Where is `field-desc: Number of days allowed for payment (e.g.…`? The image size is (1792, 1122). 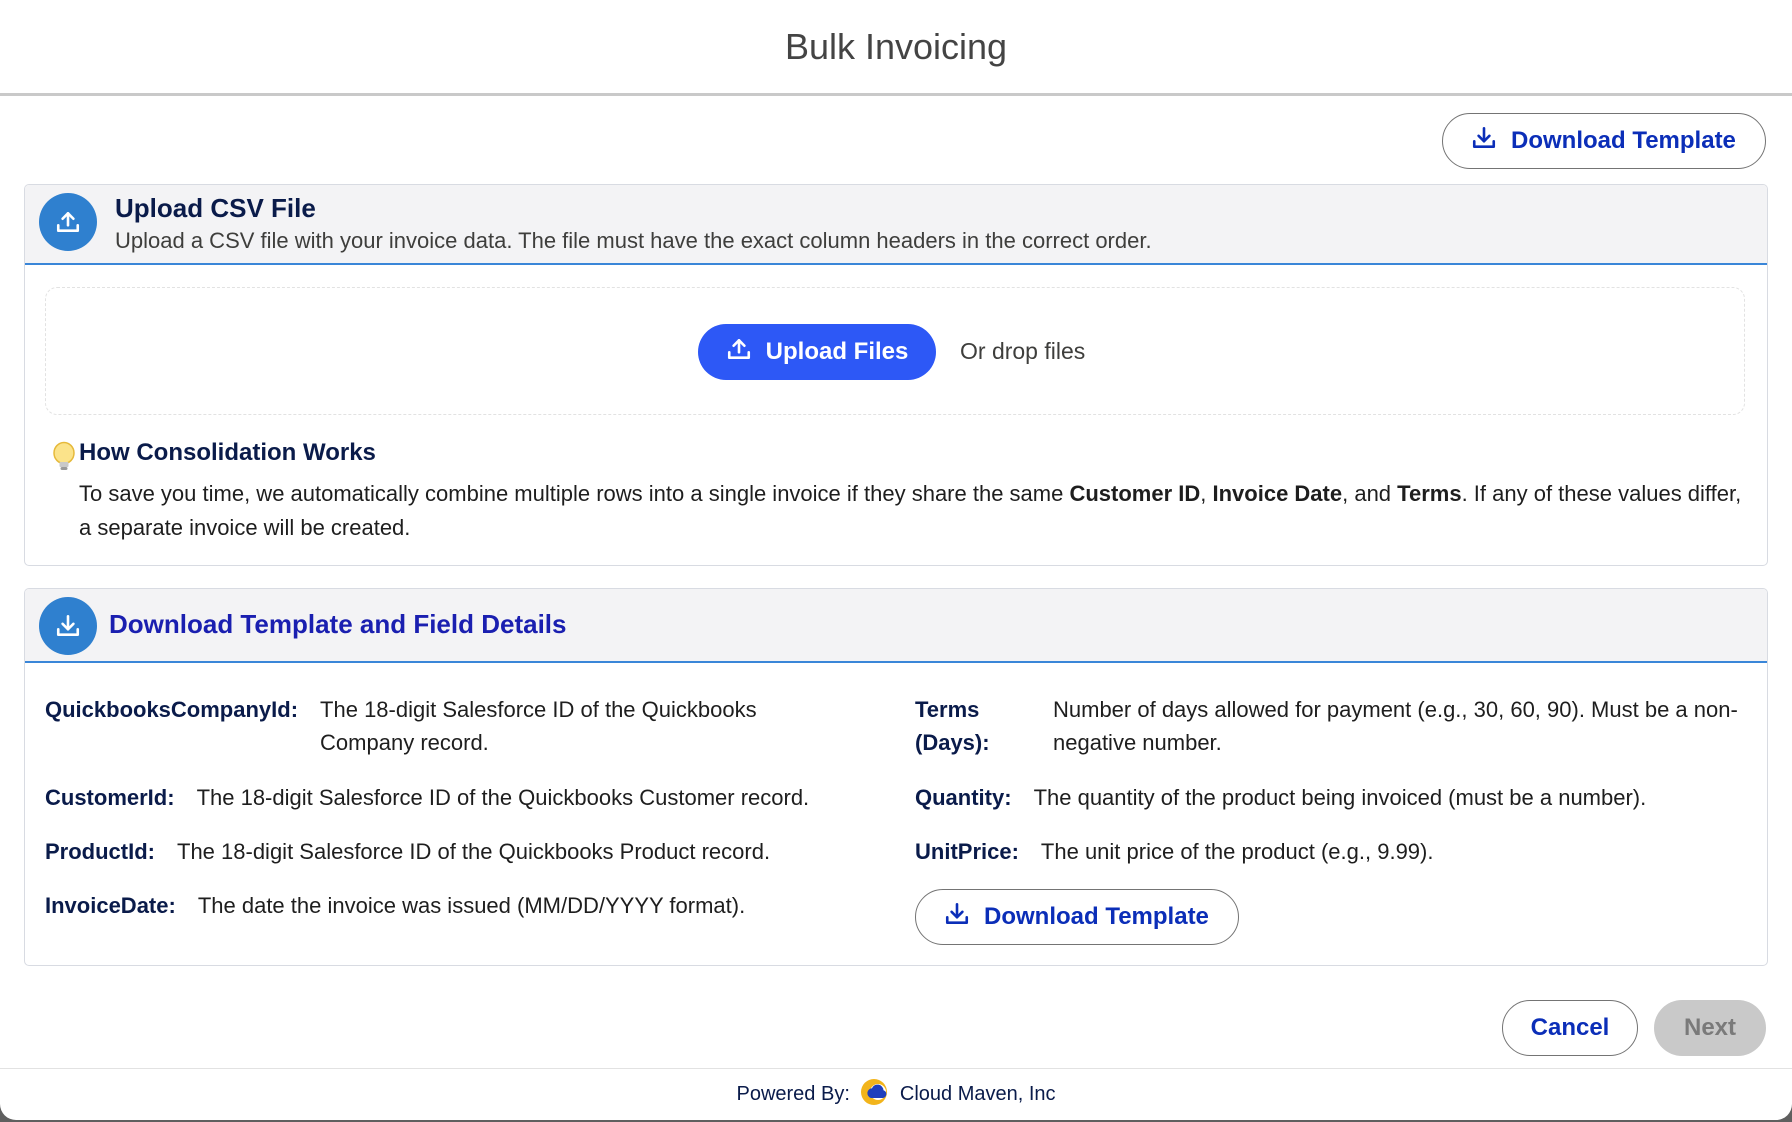
field-desc: Number of days allowed for payment (e.g.… is located at coordinates (1395, 726).